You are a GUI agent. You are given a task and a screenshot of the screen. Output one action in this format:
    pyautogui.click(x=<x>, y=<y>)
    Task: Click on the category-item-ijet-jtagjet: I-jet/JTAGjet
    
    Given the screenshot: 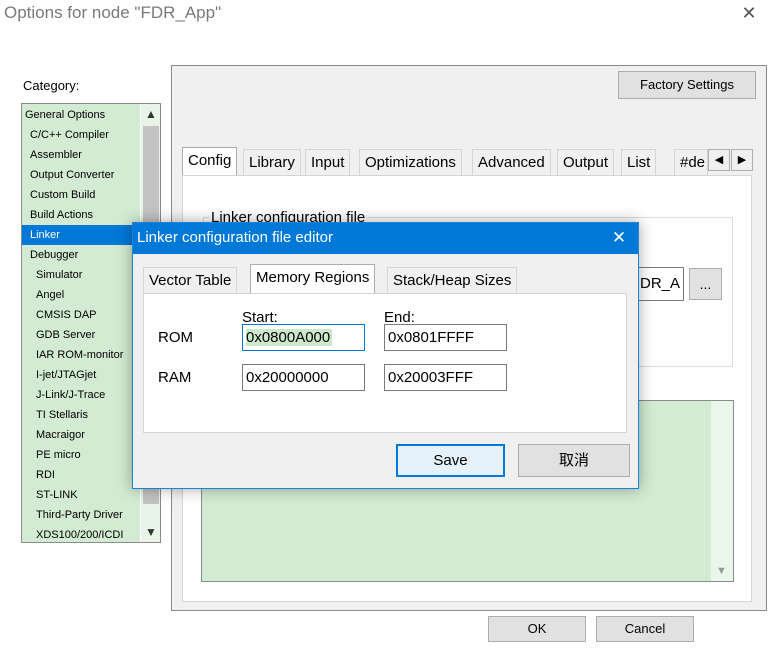 What is the action you would take?
    pyautogui.click(x=80, y=375)
    